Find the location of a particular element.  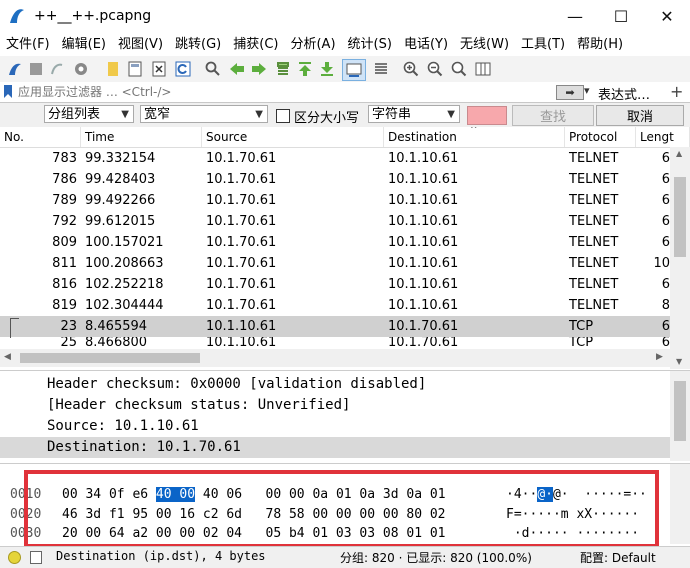

zoom-in-icon is located at coordinates (411, 69).